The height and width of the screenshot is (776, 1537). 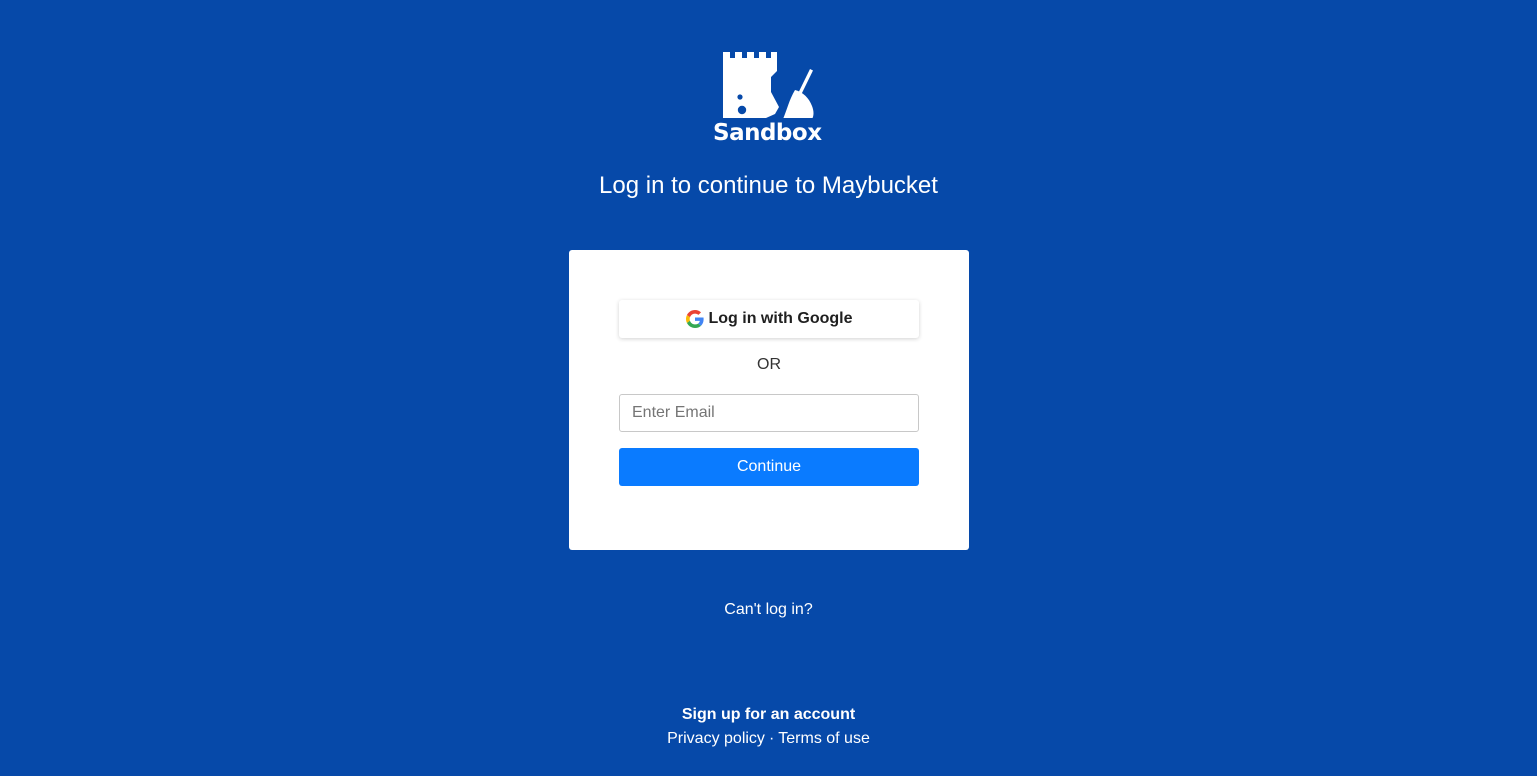 What do you see at coordinates (769, 413) in the screenshot?
I see `email-input` at bounding box center [769, 413].